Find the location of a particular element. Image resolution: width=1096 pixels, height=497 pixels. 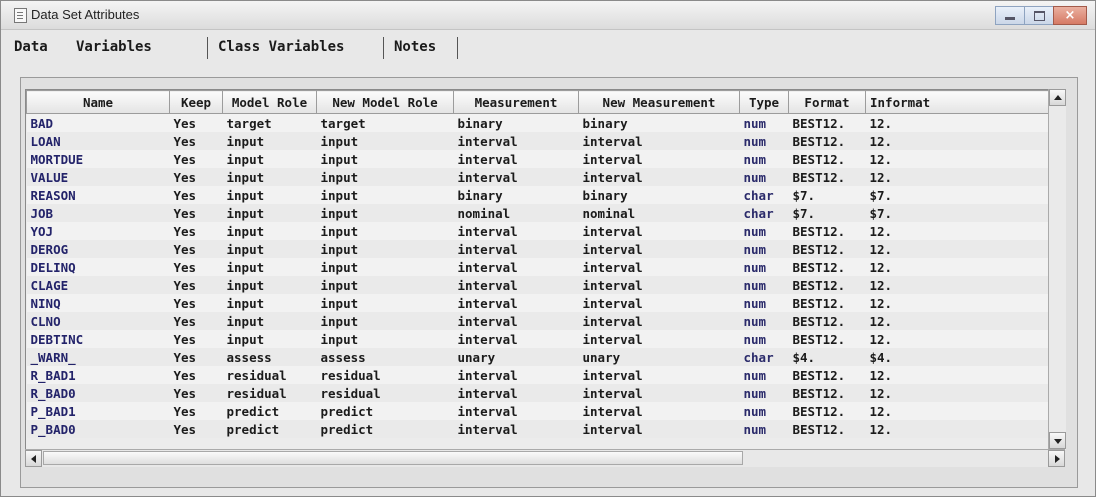

cell-model-role: target is located at coordinates (269, 122).